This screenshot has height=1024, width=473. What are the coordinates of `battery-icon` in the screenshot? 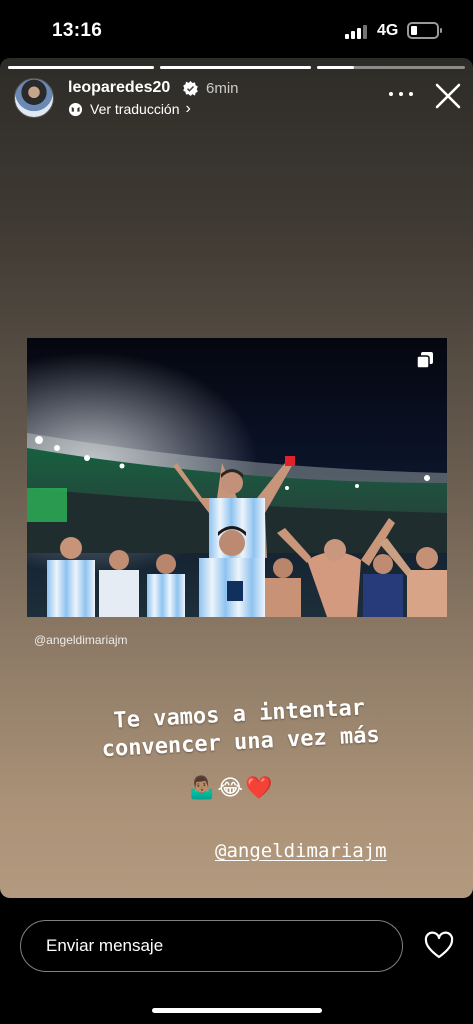 It's located at (424, 30).